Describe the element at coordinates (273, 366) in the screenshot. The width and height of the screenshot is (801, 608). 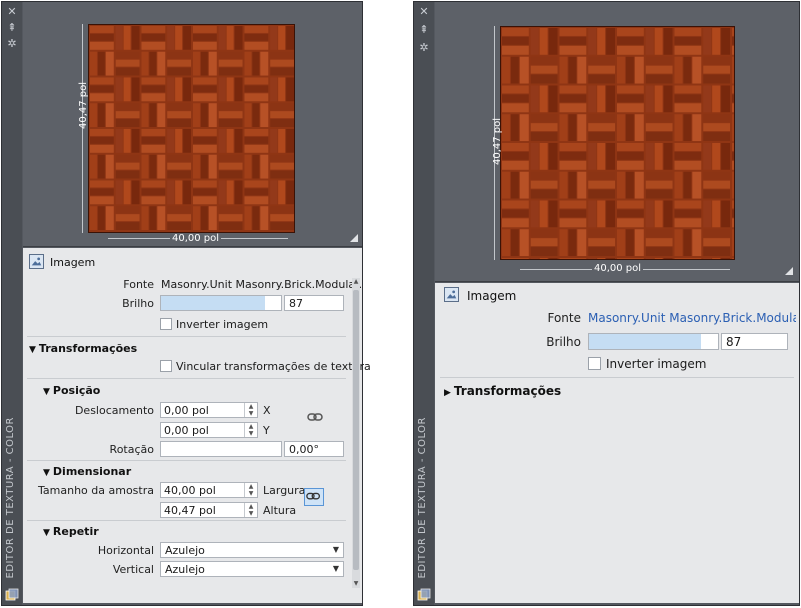
I see `link-transforms-label: Vincular transformações de textura` at that location.